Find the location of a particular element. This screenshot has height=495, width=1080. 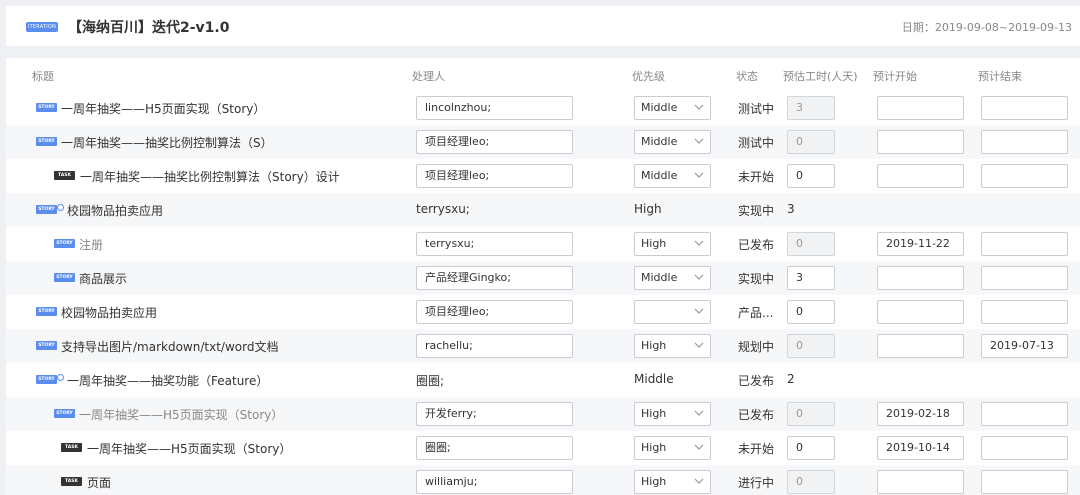

table-row: STORY 商品展示 产品经理Gingko; Middle 实现中 3 is located at coordinates (543, 278).